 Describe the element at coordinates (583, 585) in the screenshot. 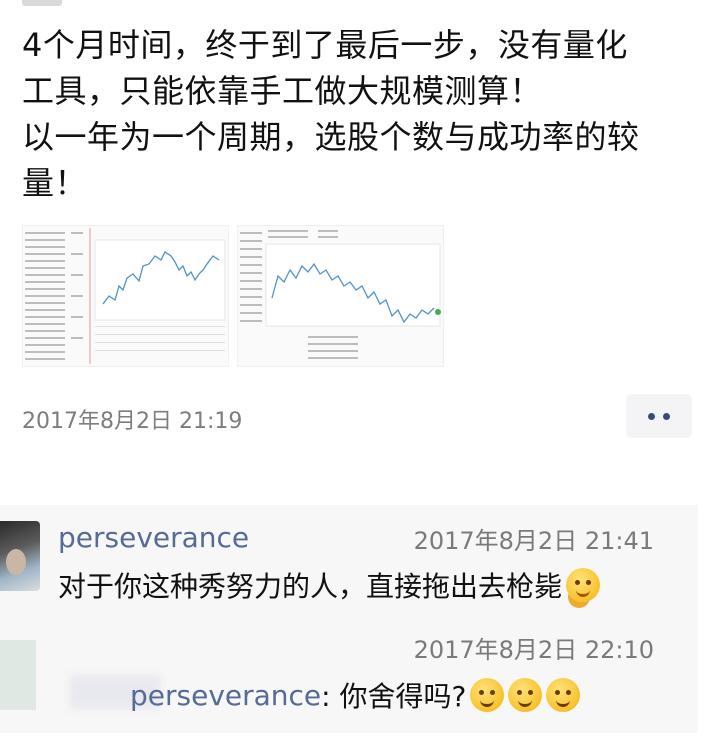

I see `hug-emoji-icon` at that location.